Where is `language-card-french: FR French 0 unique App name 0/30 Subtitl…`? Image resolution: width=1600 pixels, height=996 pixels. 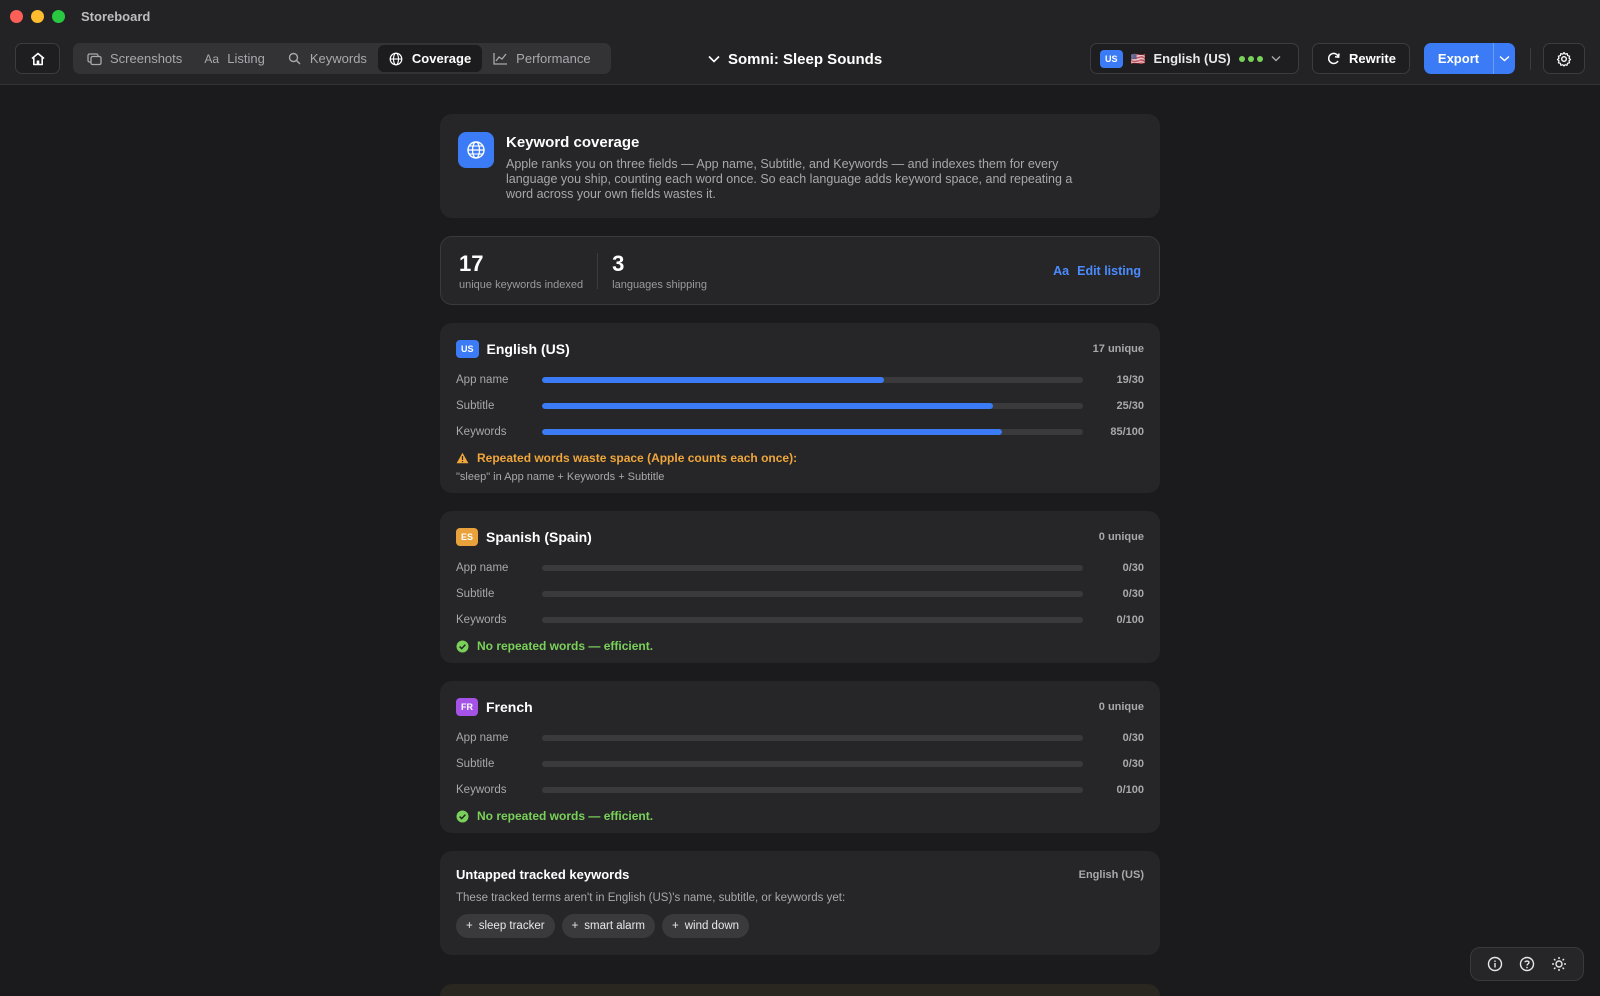
language-card-french: FR French 0 unique App name 0/30 Subtitl… is located at coordinates (800, 757).